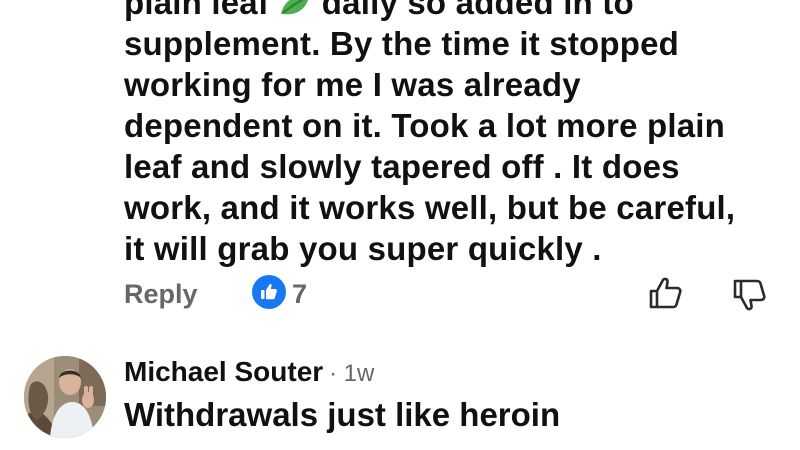 This screenshot has width=800, height=450. Describe the element at coordinates (352, 84) in the screenshot. I see `comment-line-3: working for me I was already` at that location.